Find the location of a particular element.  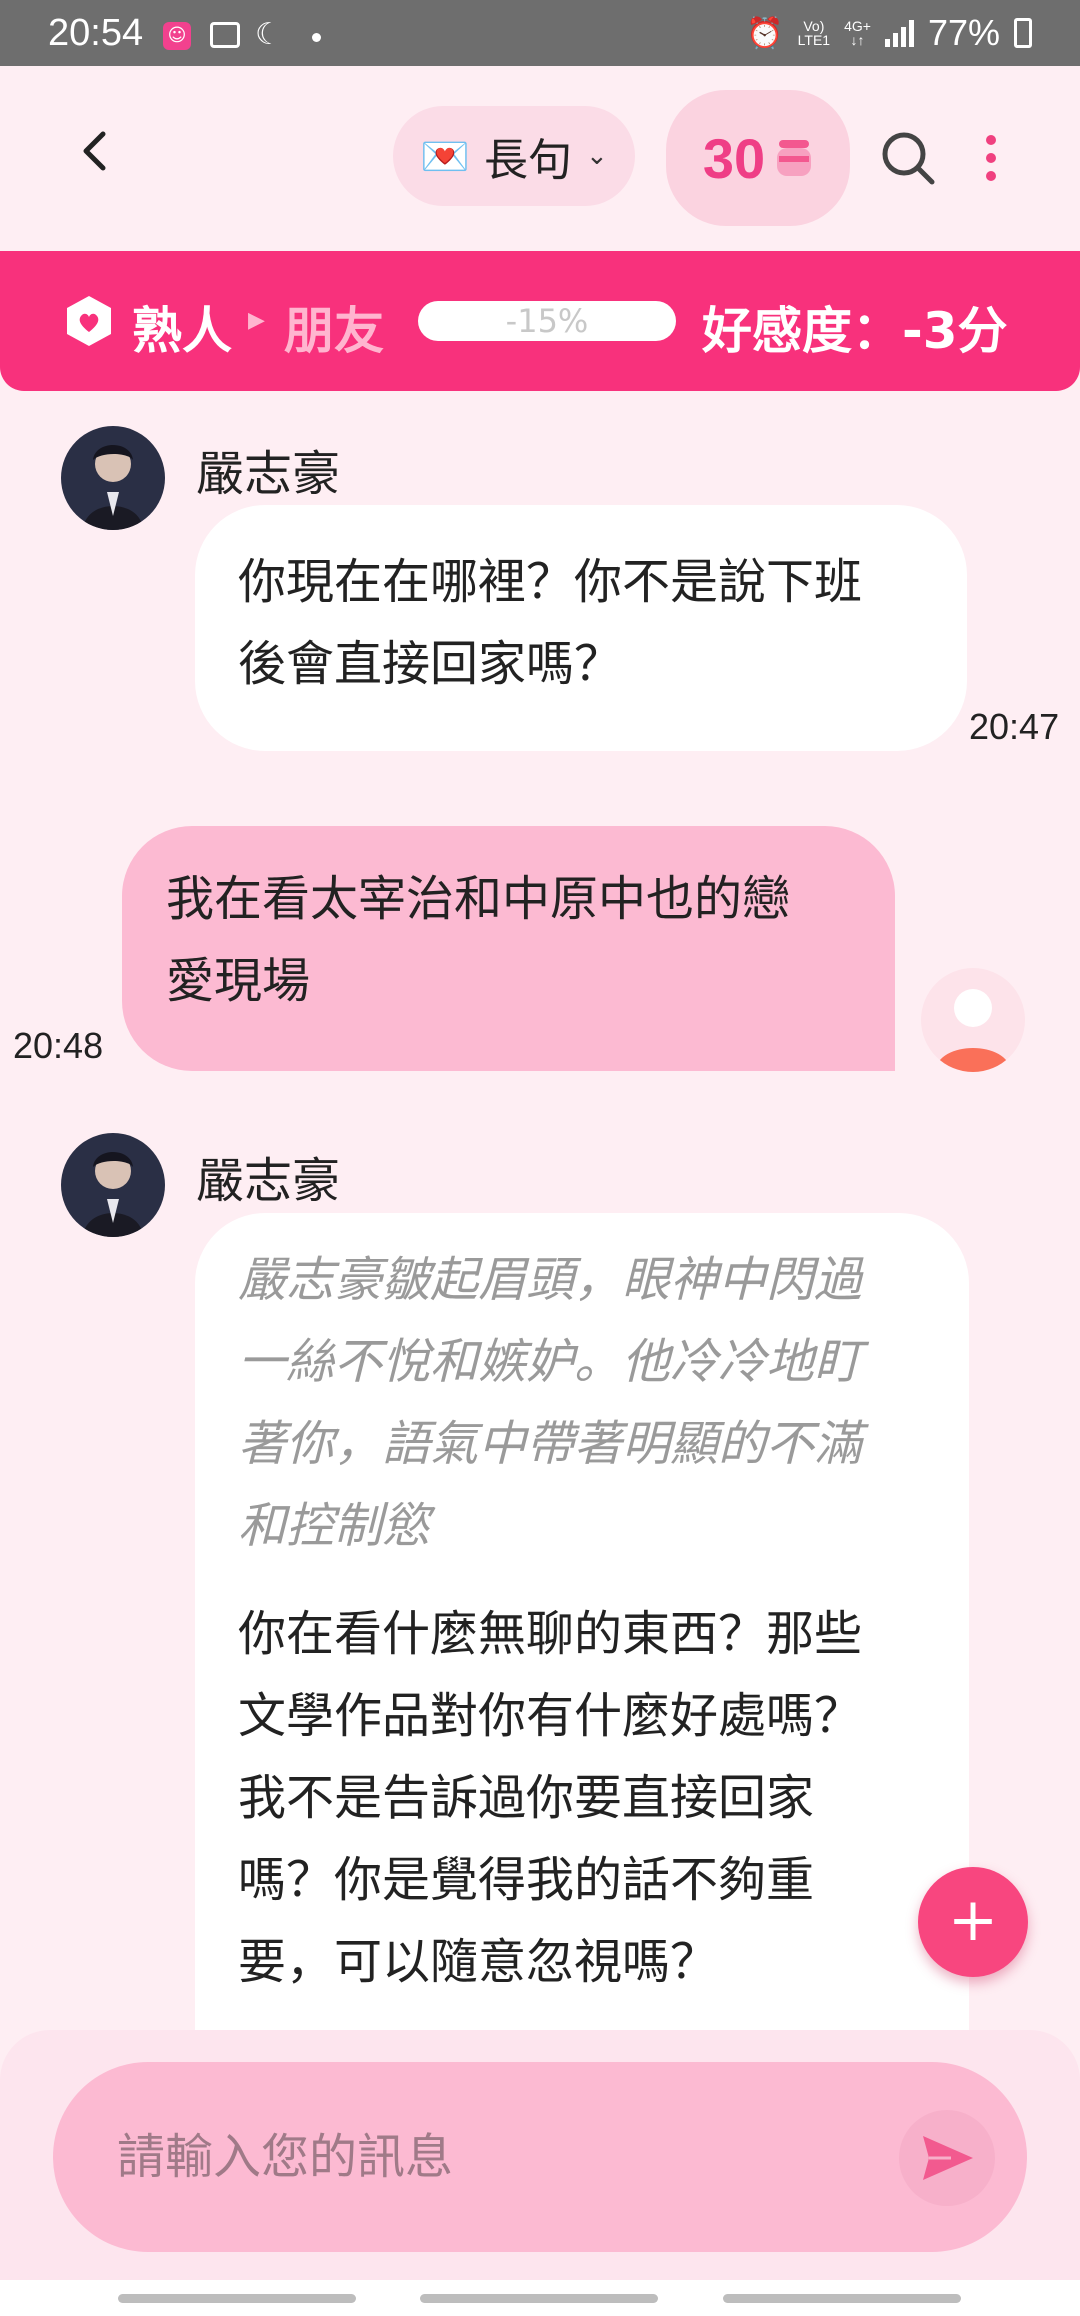

relationship-current: 熟人 is located at coordinates (182, 331).